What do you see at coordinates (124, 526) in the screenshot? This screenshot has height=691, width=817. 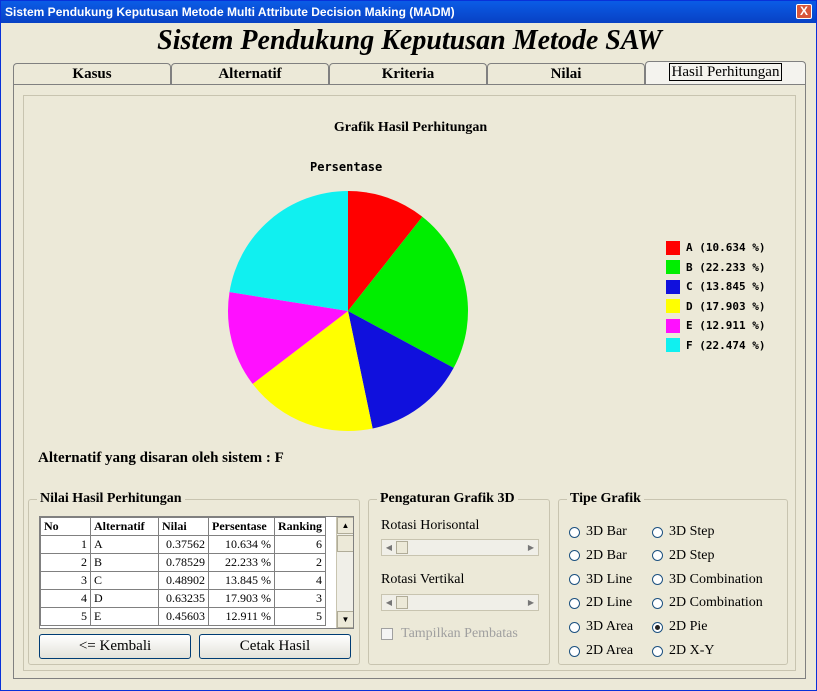 I see `table-header-cell: Alternatif` at bounding box center [124, 526].